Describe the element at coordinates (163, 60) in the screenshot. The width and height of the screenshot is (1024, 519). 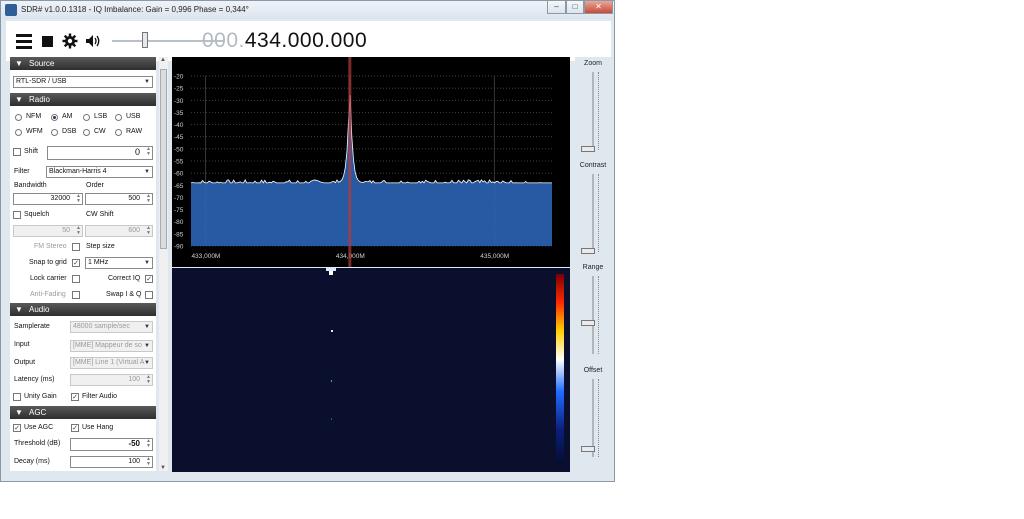
I see `scroll-up-arrow: ▲` at that location.